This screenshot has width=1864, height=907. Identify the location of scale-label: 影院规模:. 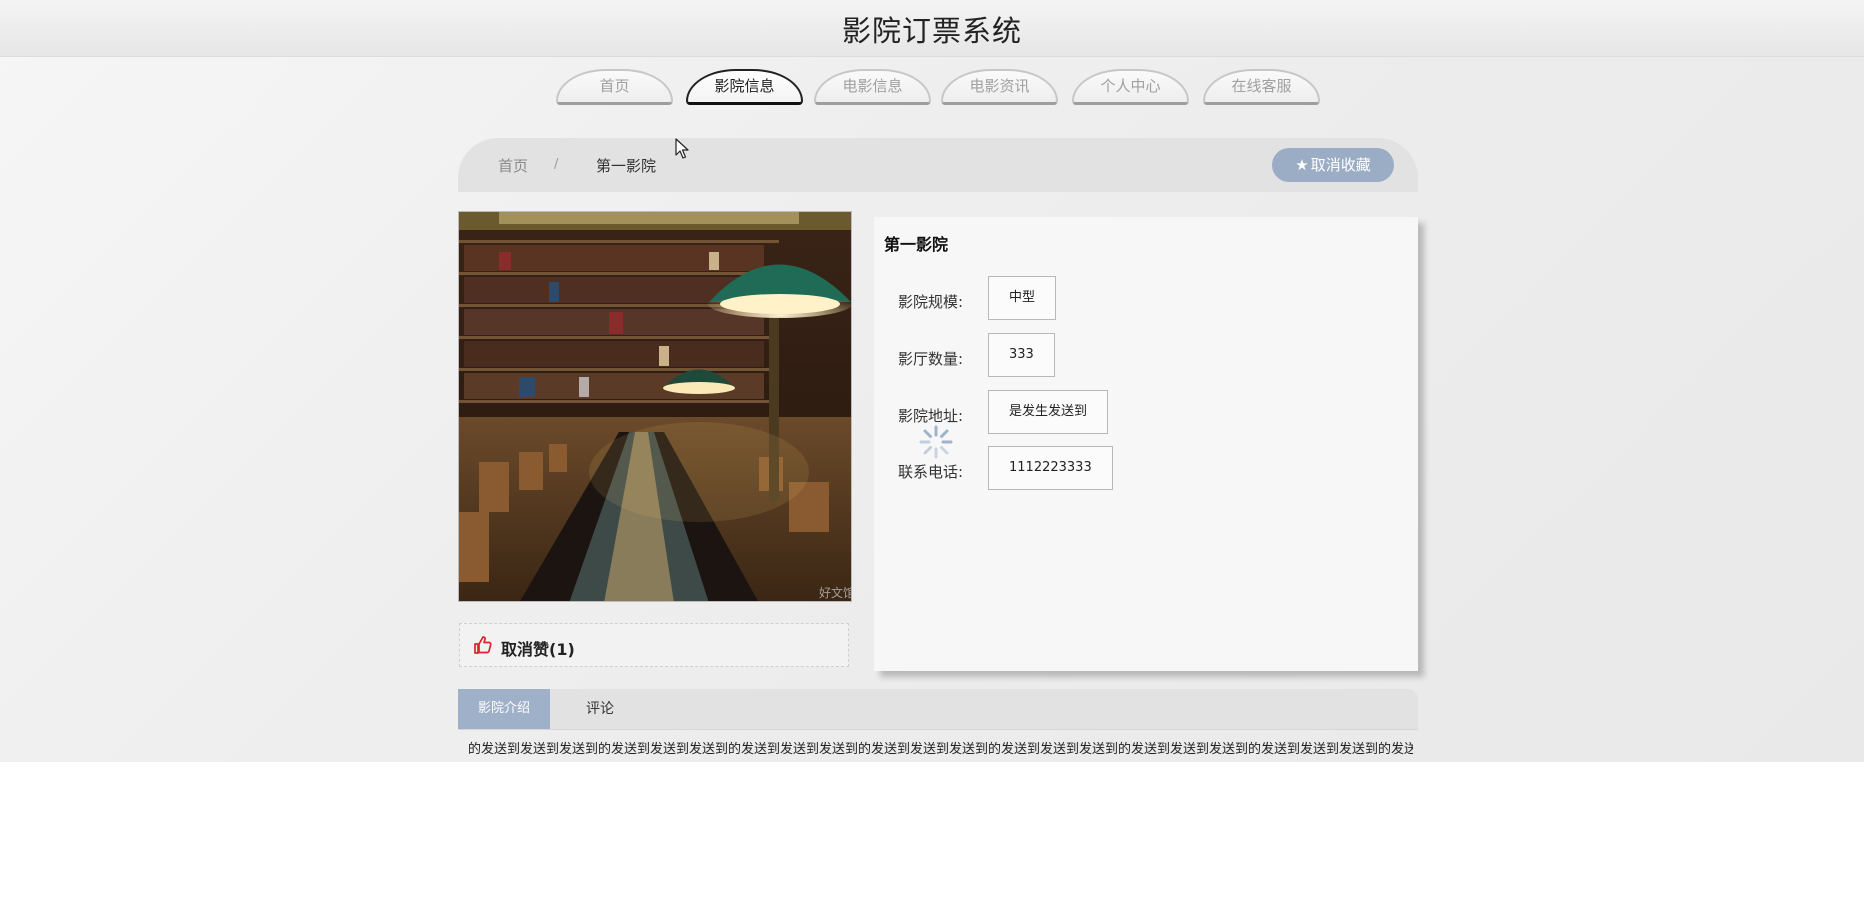
(931, 302).